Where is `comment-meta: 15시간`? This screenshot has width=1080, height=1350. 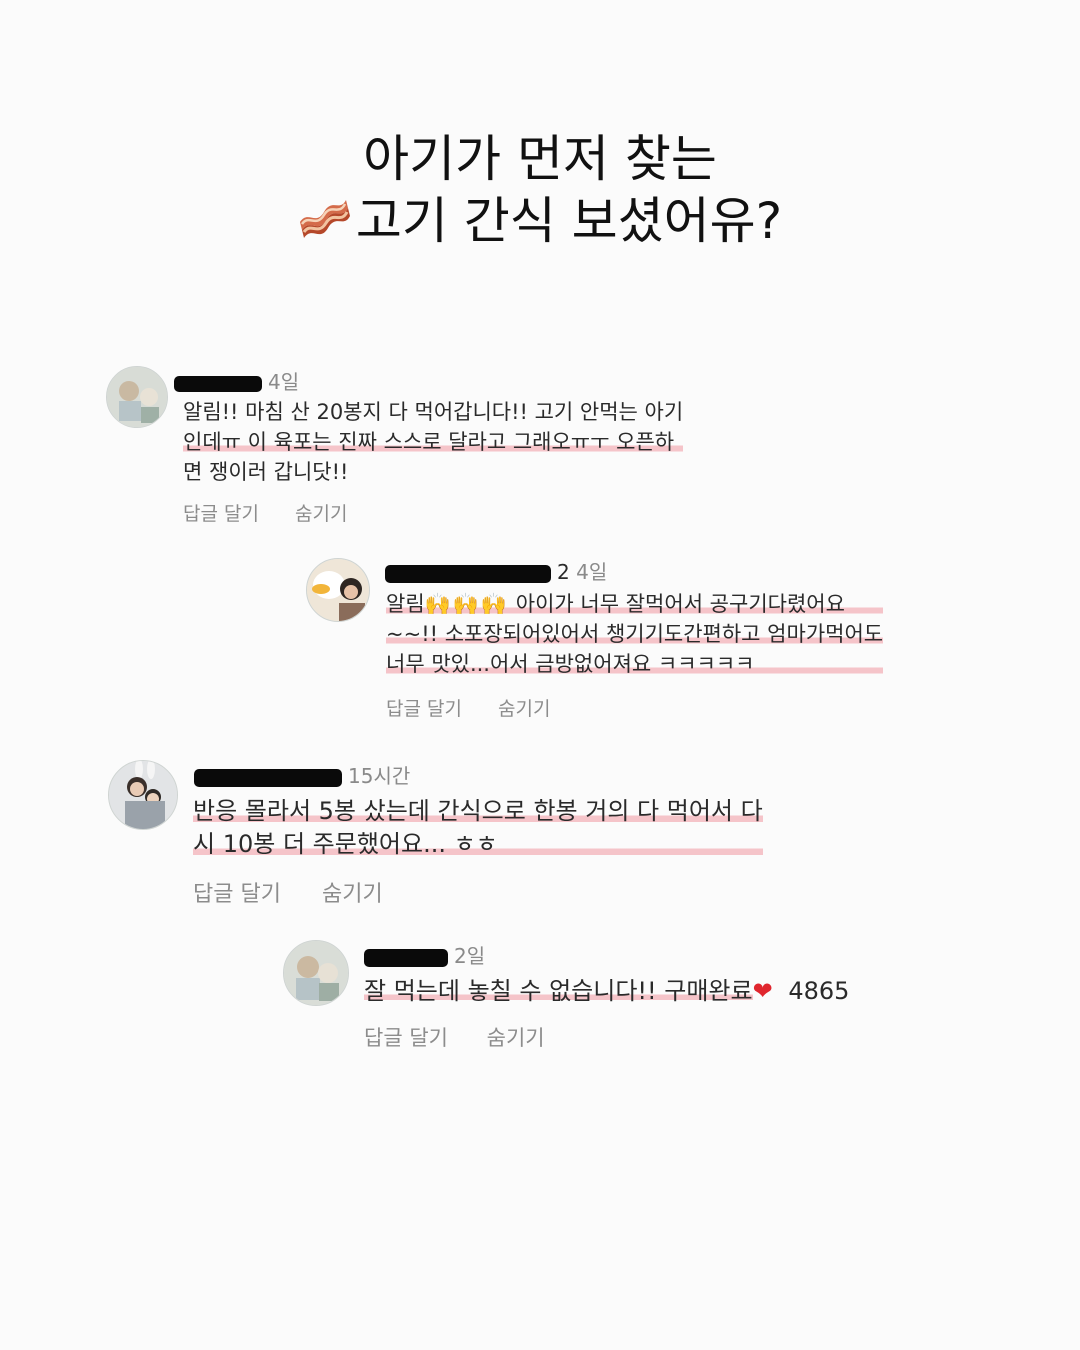
comment-meta: 15시간 is located at coordinates (302, 774).